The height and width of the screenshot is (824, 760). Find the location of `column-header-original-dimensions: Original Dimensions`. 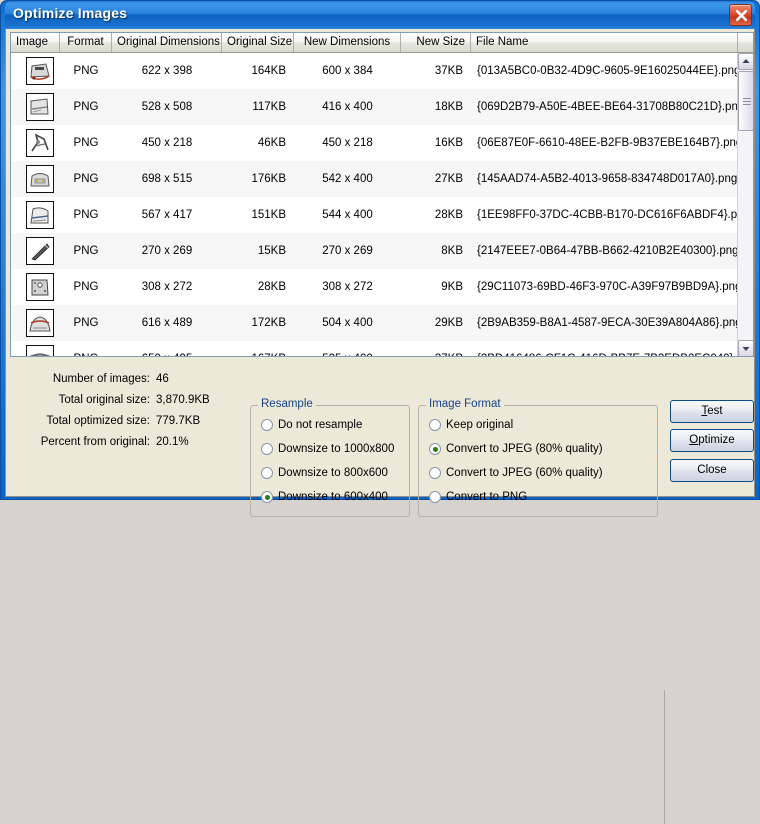

column-header-original-dimensions: Original Dimensions is located at coordinates (167, 42).